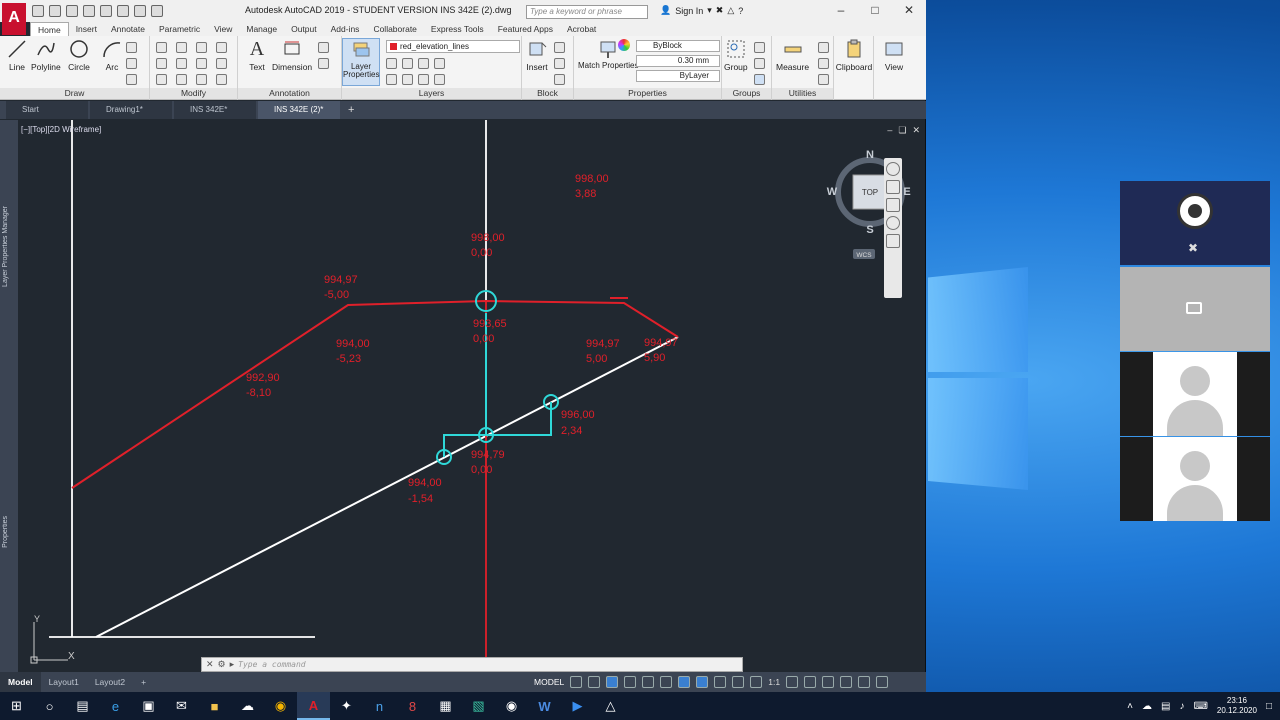 Image resolution: width=1280 pixels, height=720 pixels. What do you see at coordinates (210, 664) in the screenshot?
I see `close-command-line-icon: ✕` at bounding box center [210, 664].